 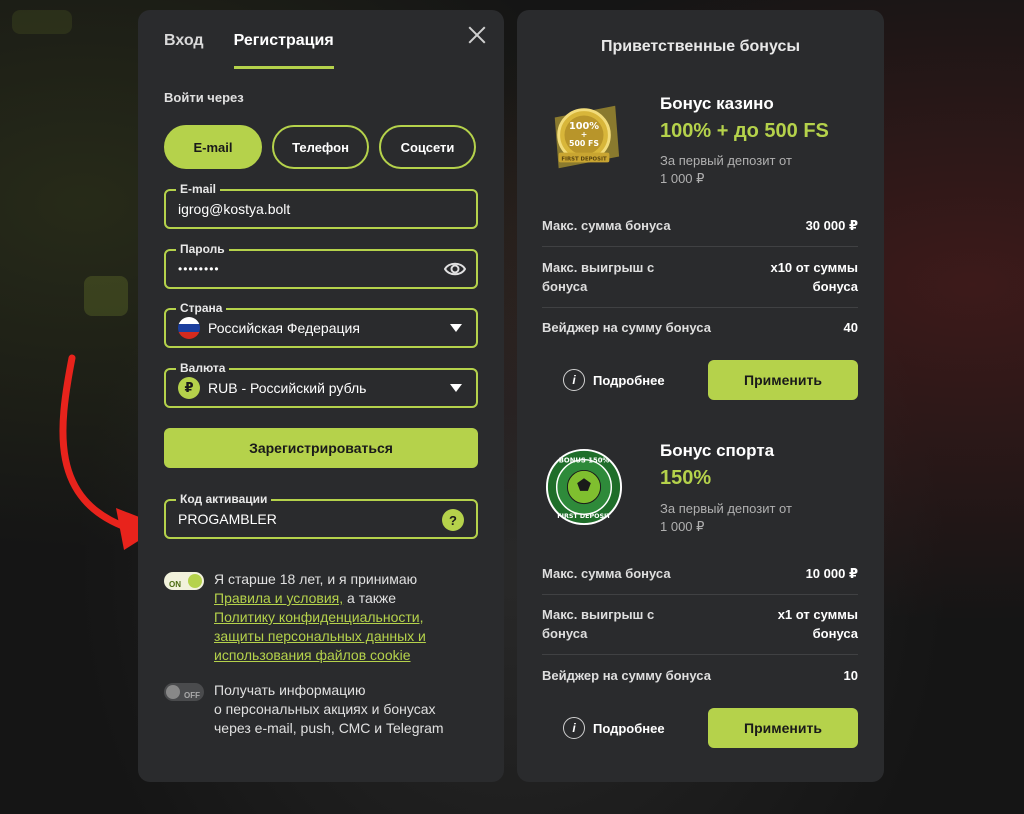 What do you see at coordinates (316, 579) in the screenshot?
I see `terms-text-1: Я старше 18 лет, и я принимаю` at bounding box center [316, 579].